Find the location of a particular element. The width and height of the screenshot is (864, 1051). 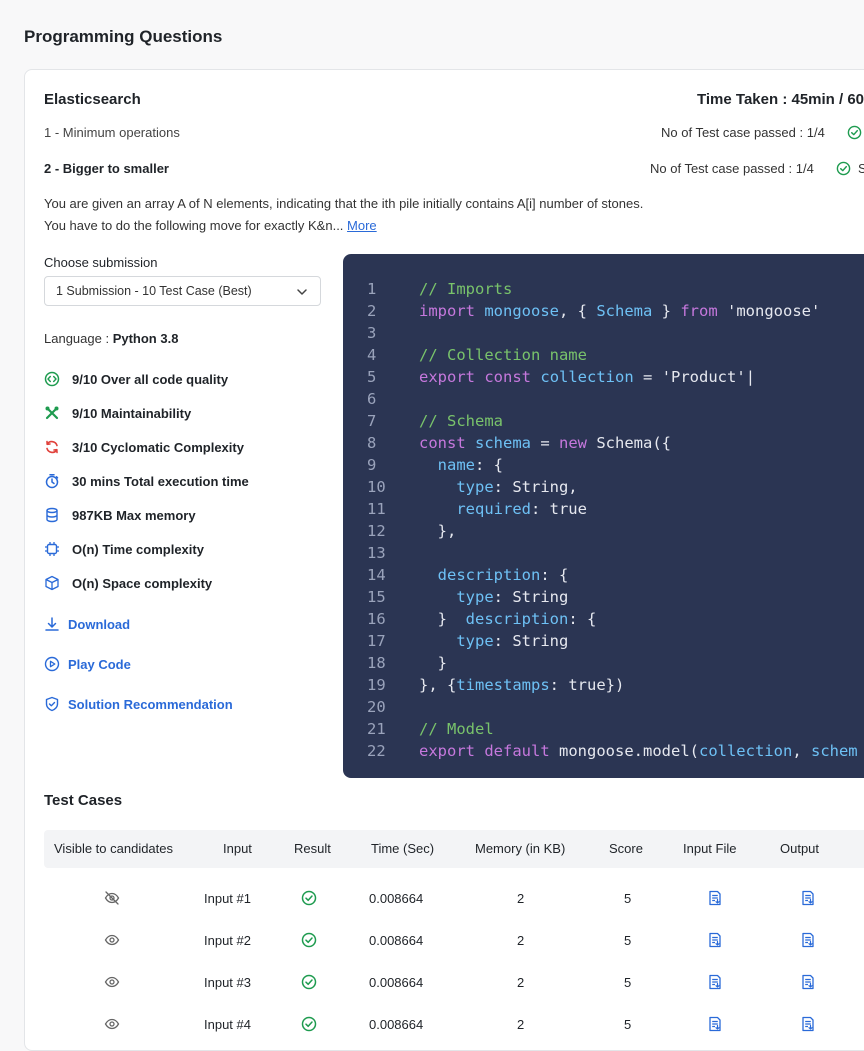

input-cell: Input #3 is located at coordinates (227, 982).